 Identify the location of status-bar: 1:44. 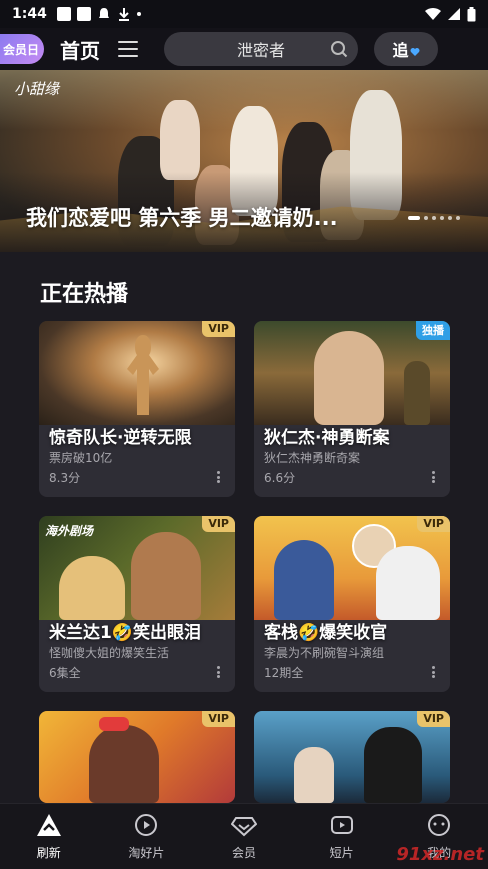
(244, 14).